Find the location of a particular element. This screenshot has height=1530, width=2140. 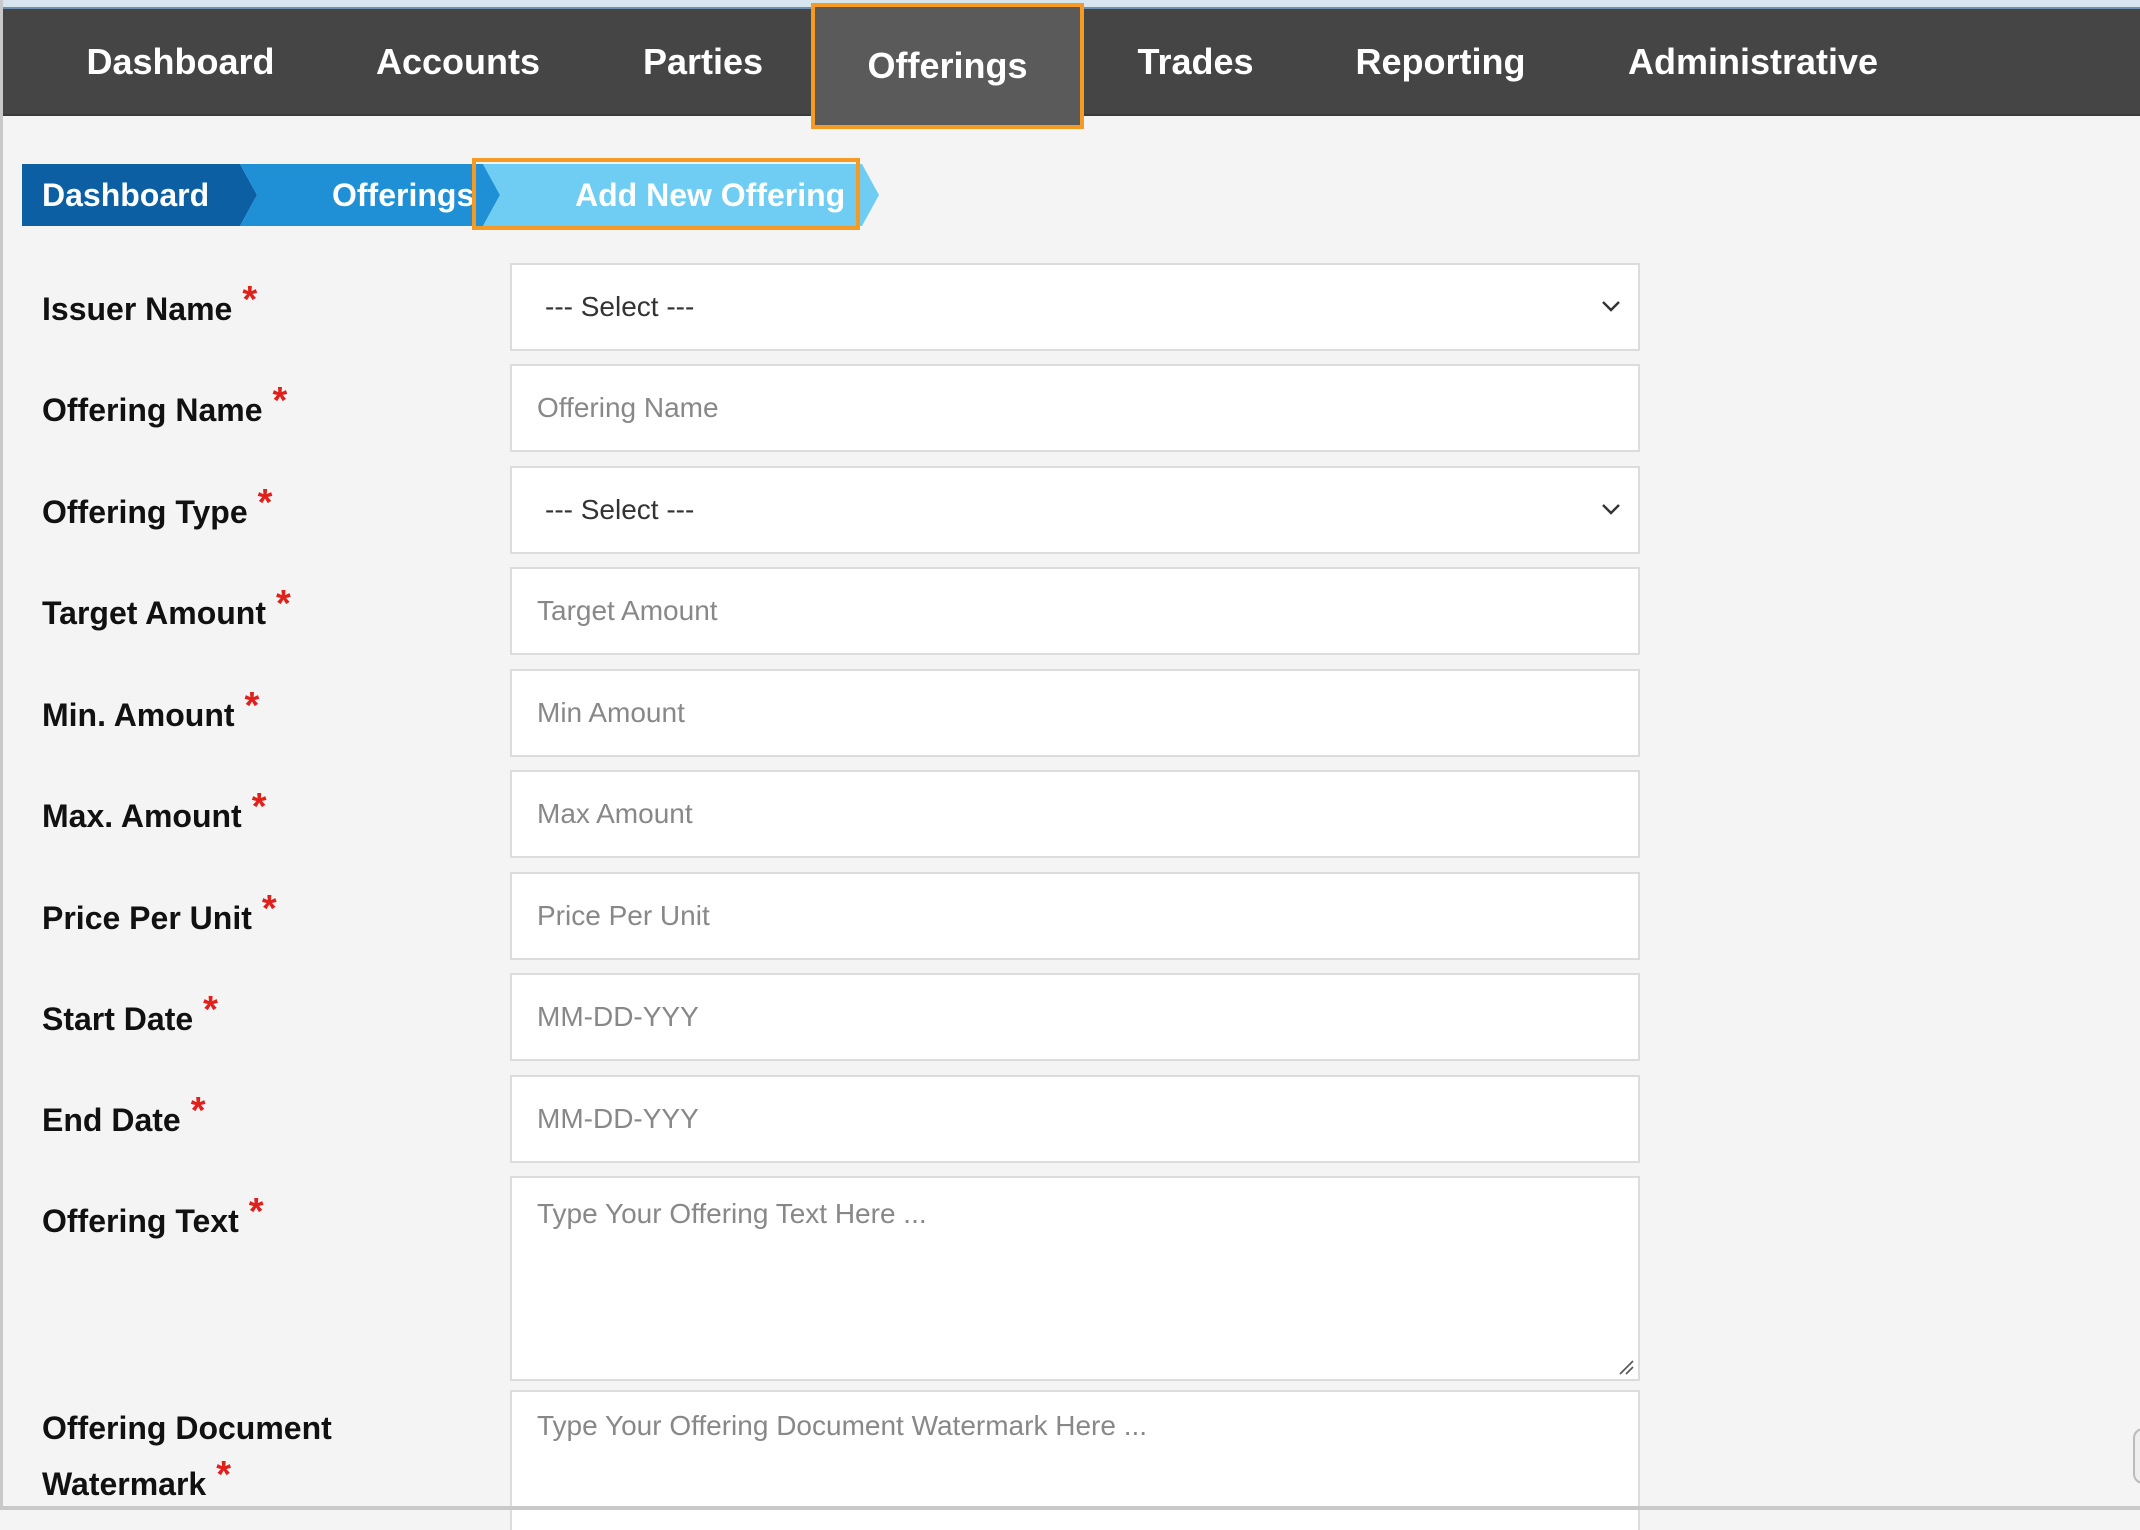

scrollbar-handle is located at coordinates (2136, 1456).